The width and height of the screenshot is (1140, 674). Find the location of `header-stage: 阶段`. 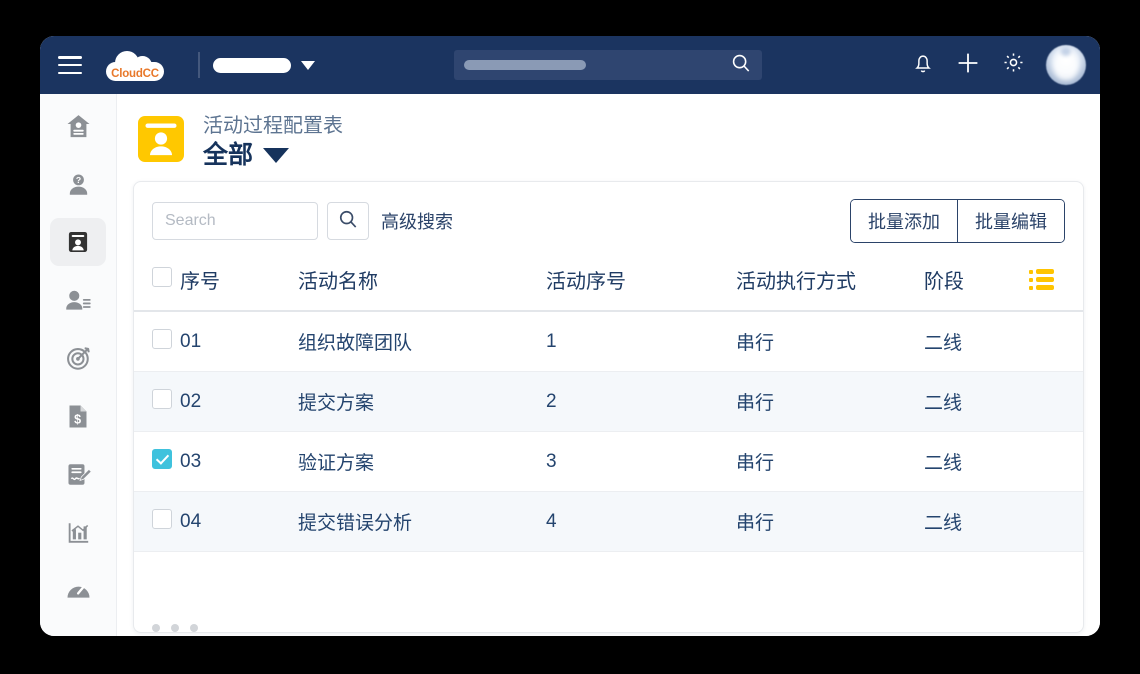

header-stage: 阶段 is located at coordinates (976, 284).